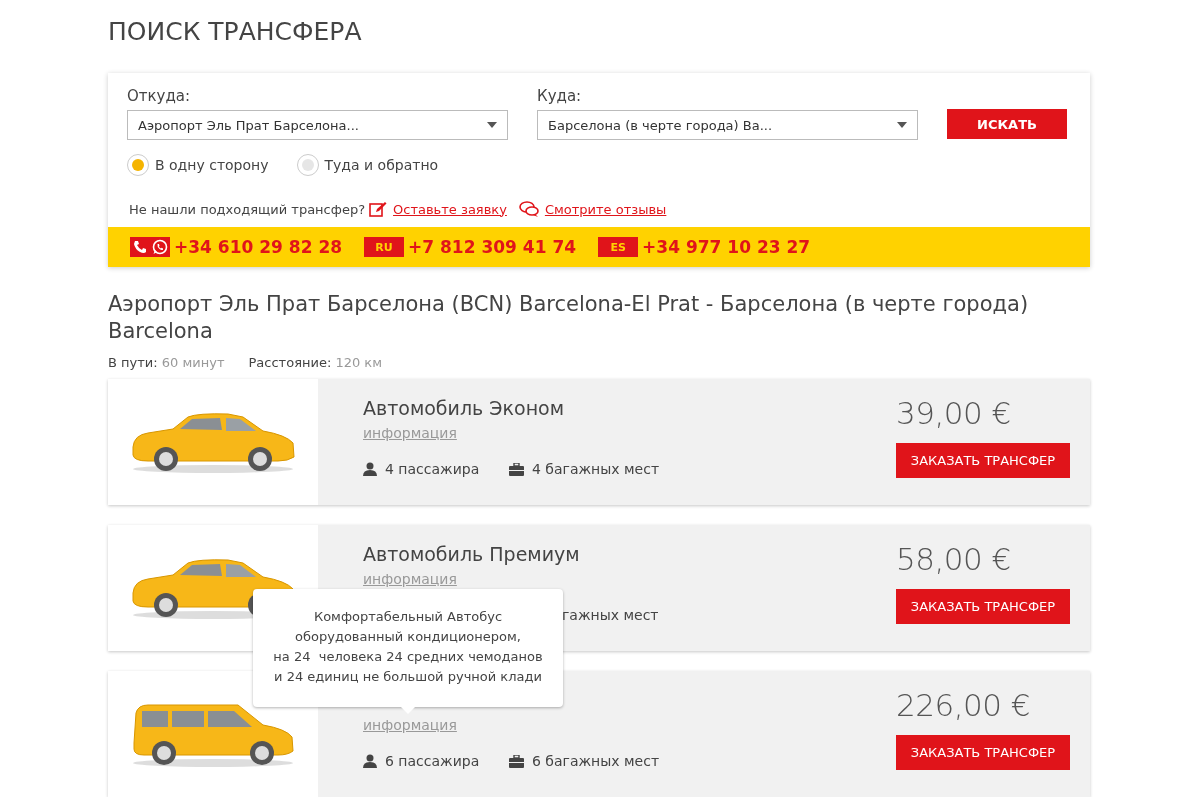  Describe the element at coordinates (432, 469) in the screenshot. I see `passenger-count: 4 пассажира` at that location.